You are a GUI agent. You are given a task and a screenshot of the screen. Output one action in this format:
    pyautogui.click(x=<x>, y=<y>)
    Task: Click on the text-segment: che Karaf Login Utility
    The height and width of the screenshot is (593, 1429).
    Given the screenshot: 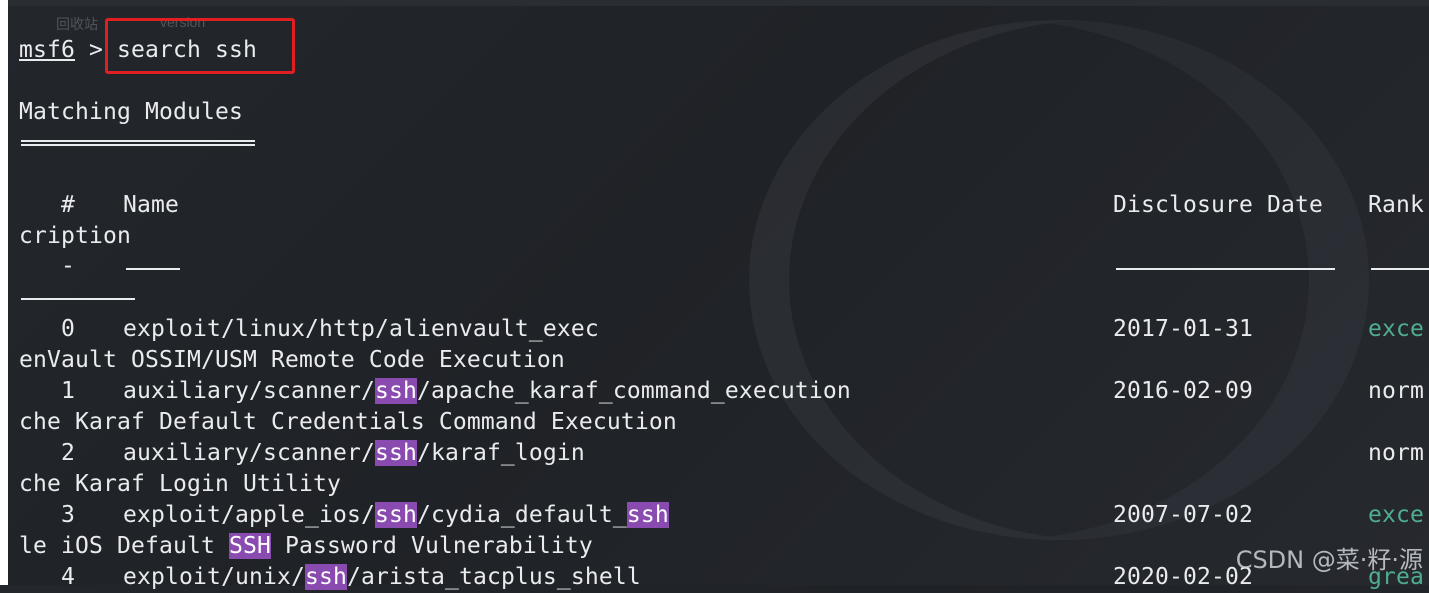 What is the action you would take?
    pyautogui.click(x=180, y=484)
    